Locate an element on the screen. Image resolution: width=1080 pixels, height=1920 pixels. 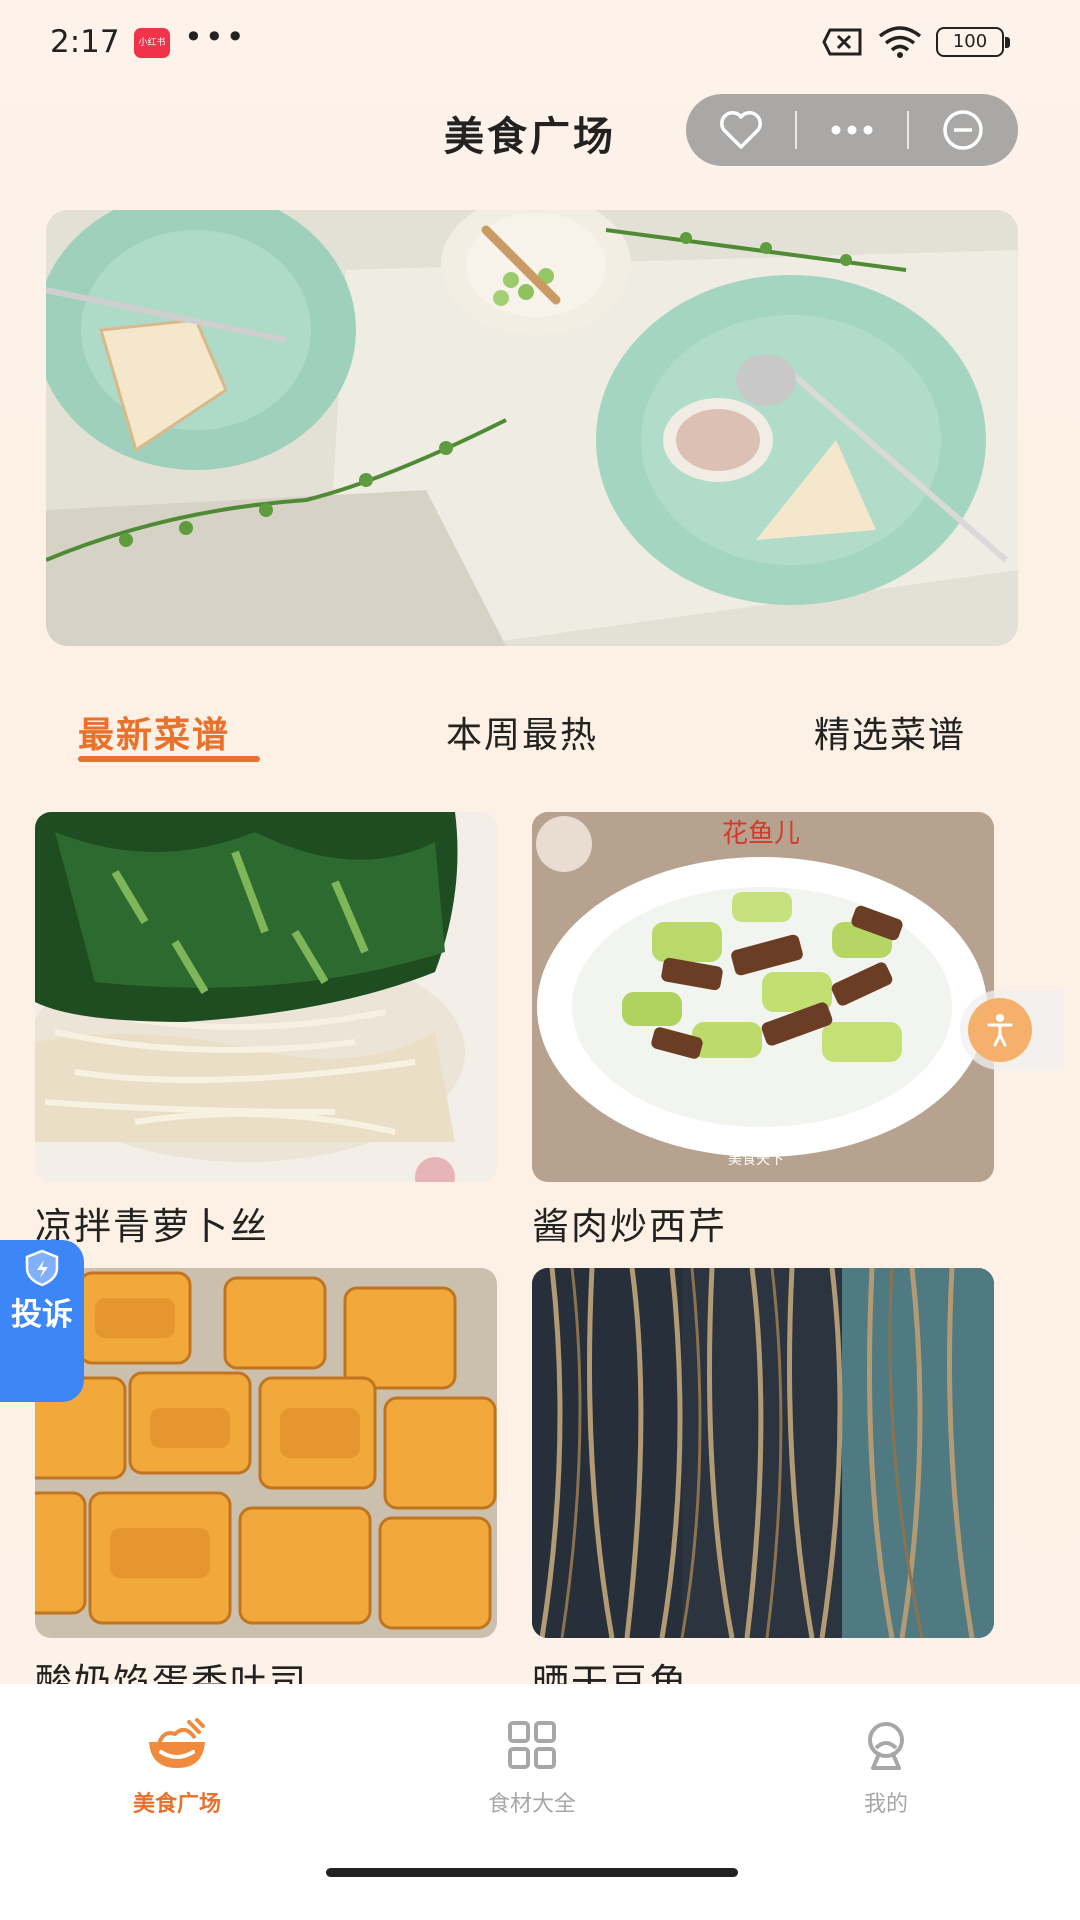
home-indicator is located at coordinates (532, 1872).